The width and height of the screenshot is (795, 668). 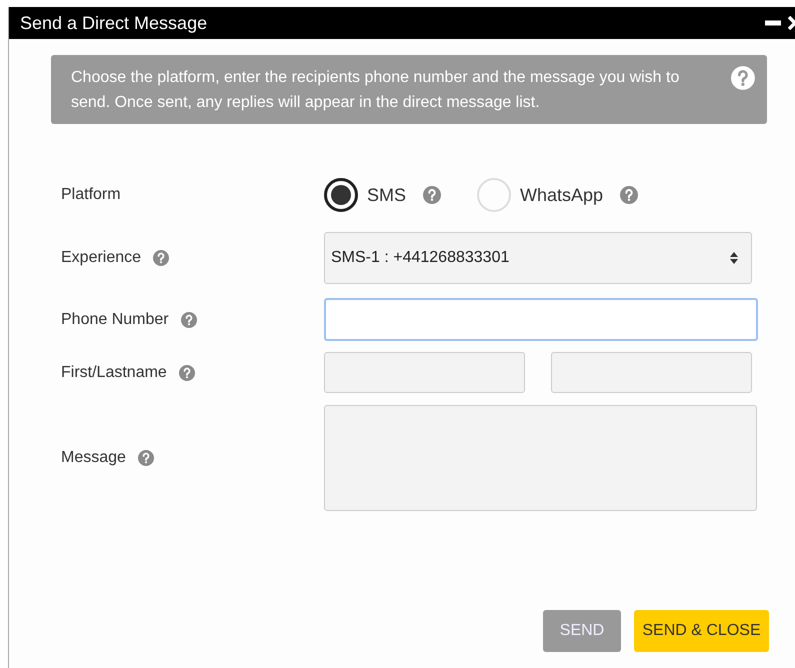 What do you see at coordinates (386, 195) in the screenshot?
I see `radio-label: SMS` at bounding box center [386, 195].